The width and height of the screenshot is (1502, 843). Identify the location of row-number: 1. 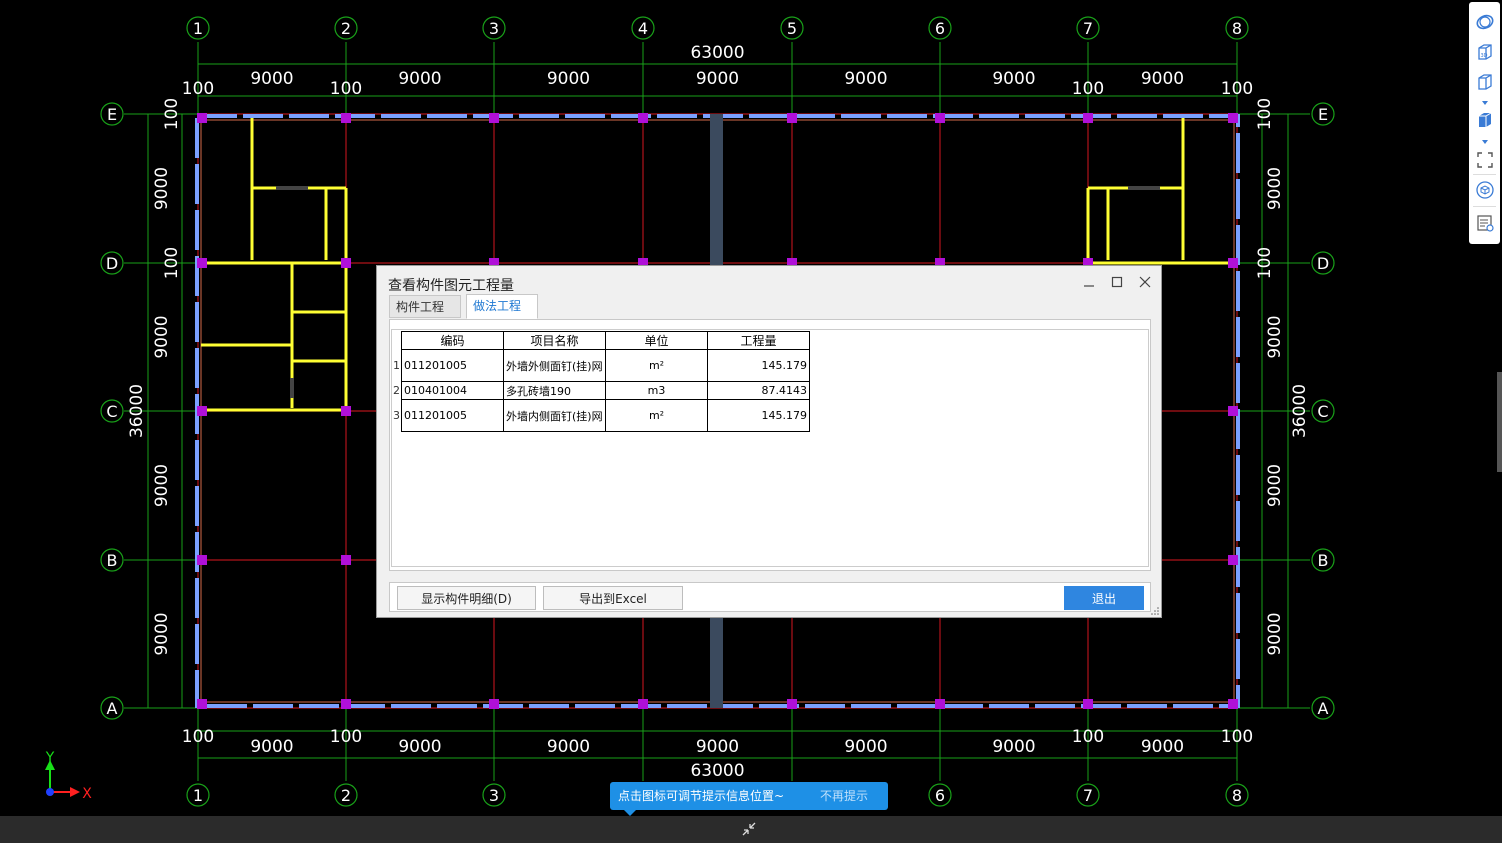
(397, 365).